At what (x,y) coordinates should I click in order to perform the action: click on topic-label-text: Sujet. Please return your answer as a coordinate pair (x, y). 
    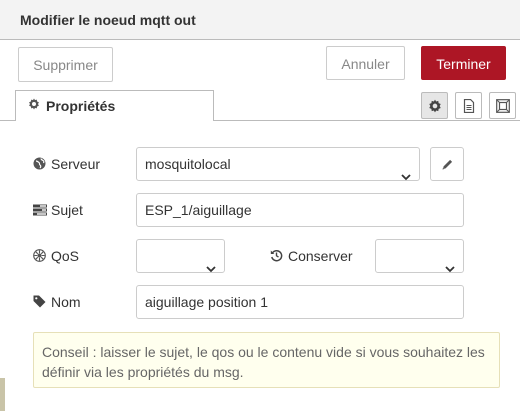
    Looking at the image, I should click on (67, 210).